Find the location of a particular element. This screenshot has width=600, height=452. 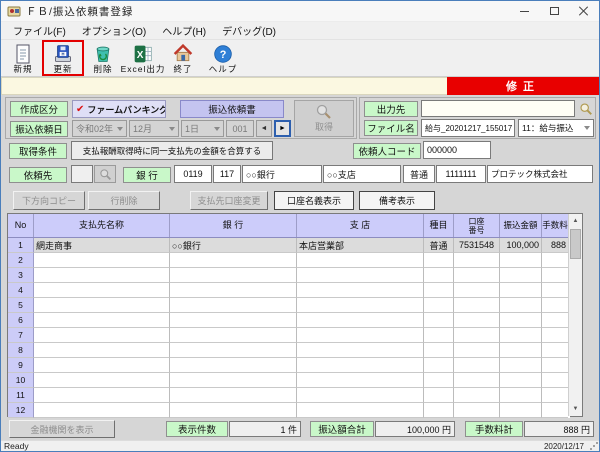

toolbar-delete-button: 削除 is located at coordinates (103, 58).